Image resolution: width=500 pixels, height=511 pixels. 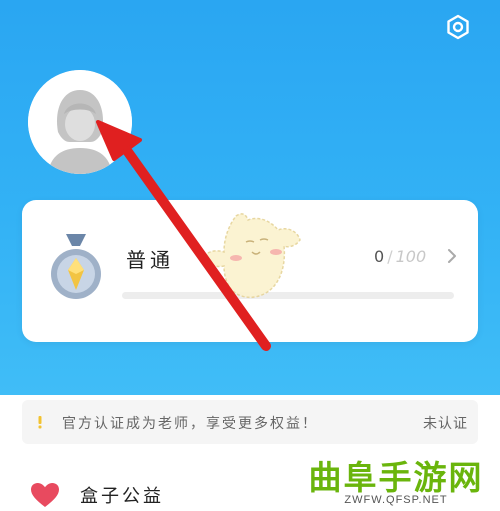 I want to click on certification-notice: 官方认证成为老师，享受更多权益！ 未认证, so click(x=250, y=422).